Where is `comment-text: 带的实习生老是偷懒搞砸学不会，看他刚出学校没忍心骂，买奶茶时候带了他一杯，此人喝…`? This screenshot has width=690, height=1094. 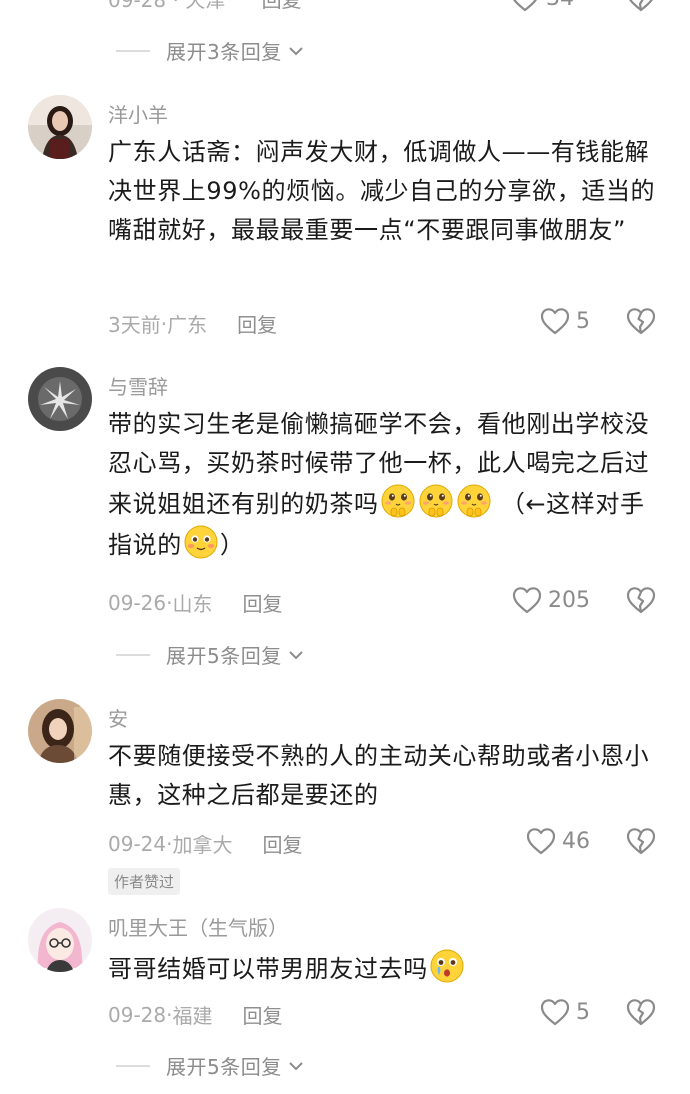
comment-text: 带的实习生老是偷懒搞砸学不会，看他刚出学校没忍心骂，买奶茶时候带了他一杯，此人喝… is located at coordinates (388, 485).